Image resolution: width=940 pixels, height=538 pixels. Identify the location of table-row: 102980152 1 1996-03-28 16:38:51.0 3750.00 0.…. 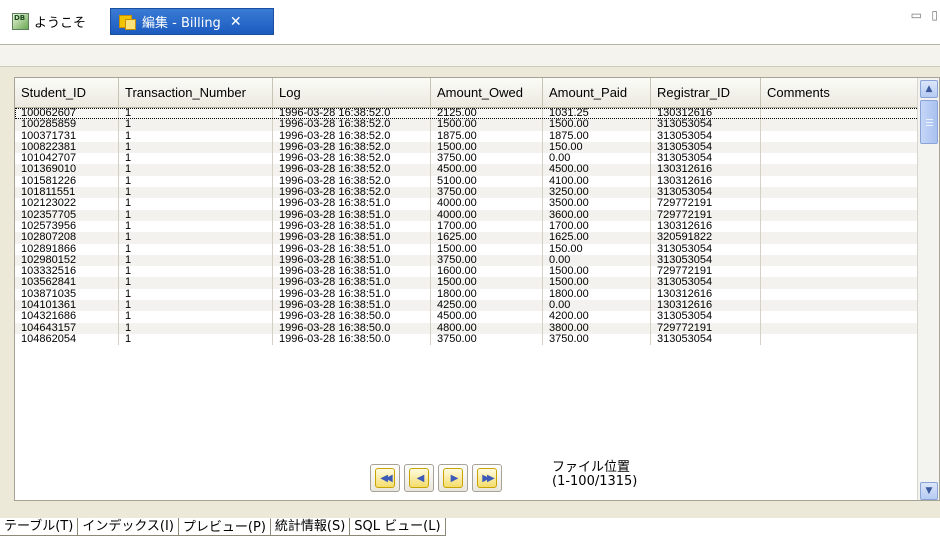
(467, 260).